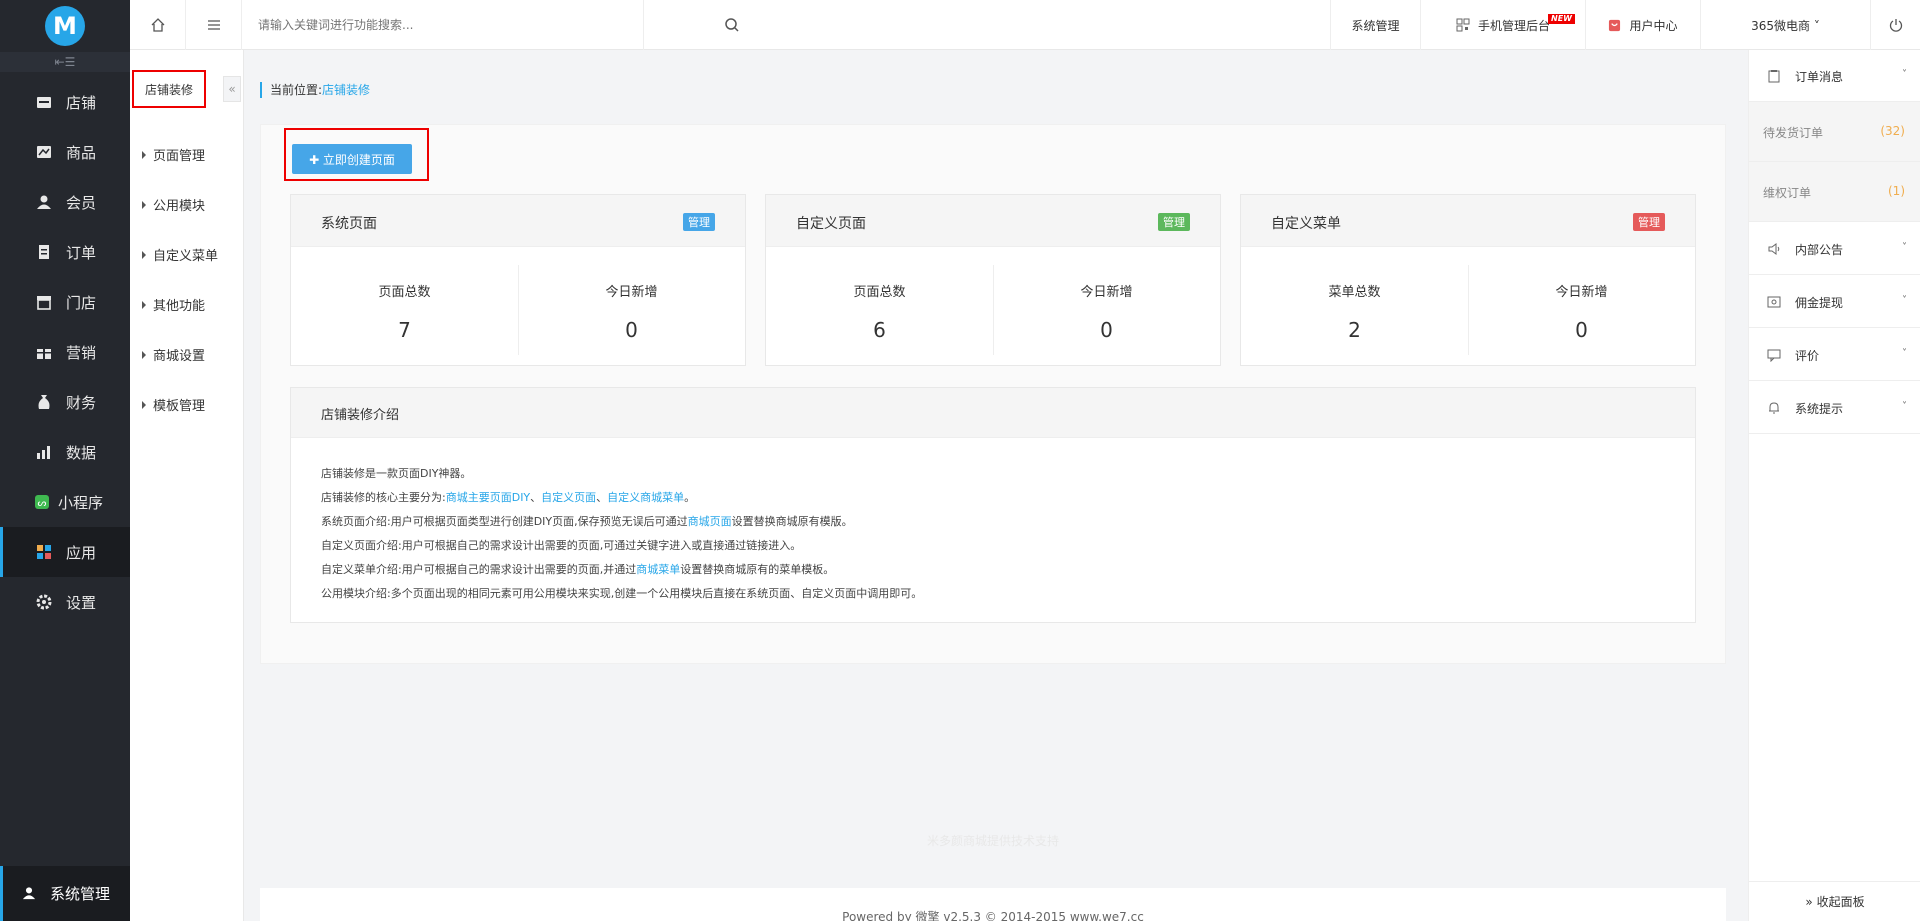 The image size is (1920, 921). I want to click on rights-orders-label: 维权订单, so click(1787, 193).